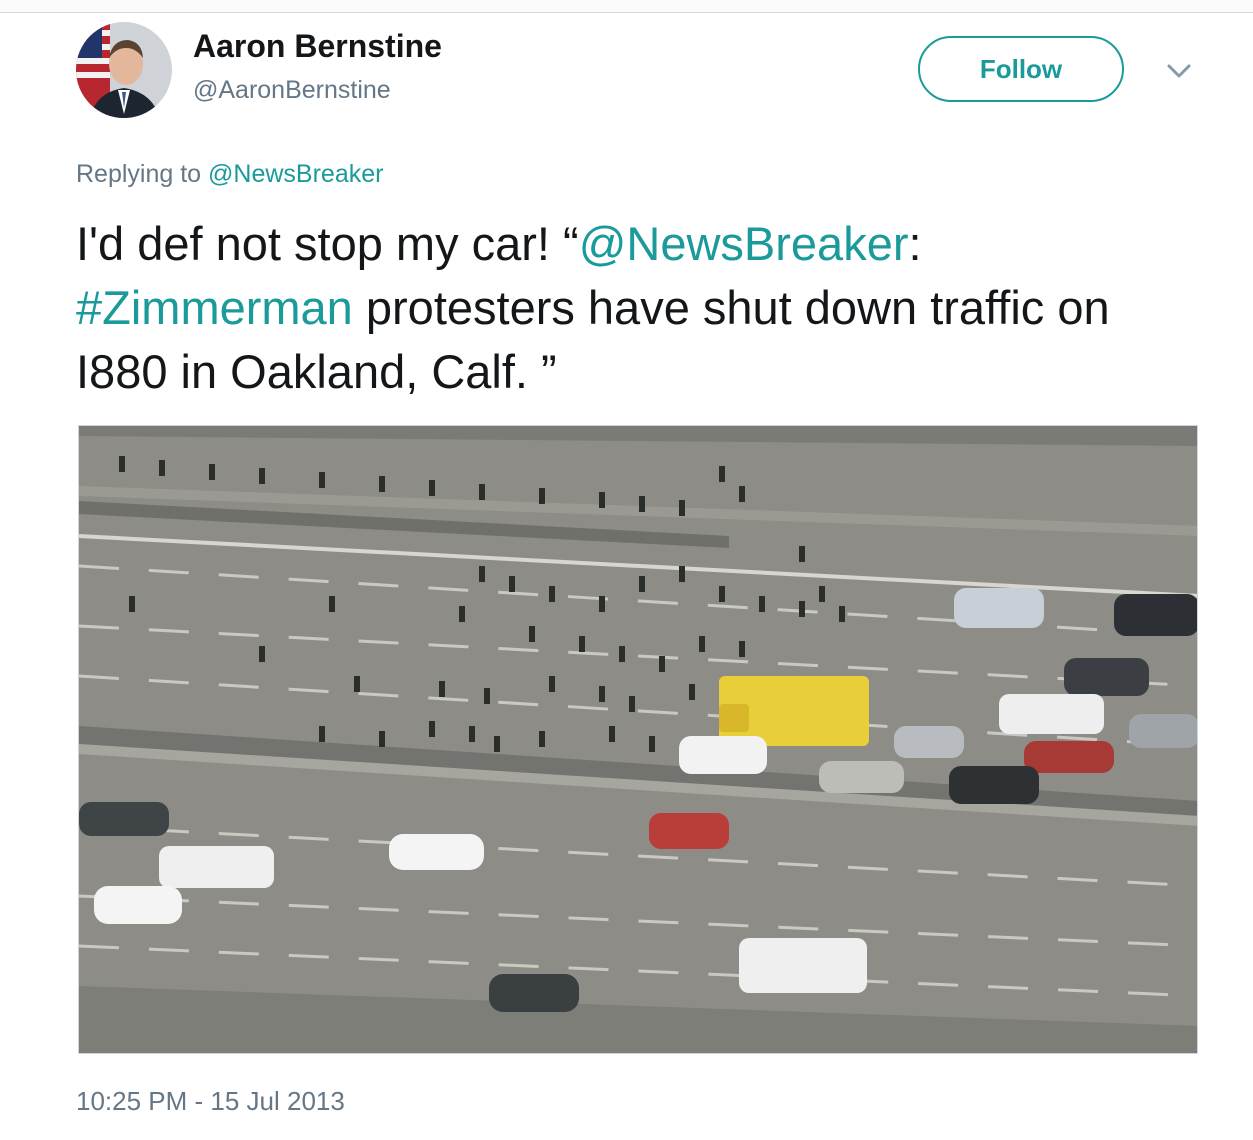 The width and height of the screenshot is (1253, 1140). I want to click on reply-context: Replying to @NewsBreaker, so click(229, 174).